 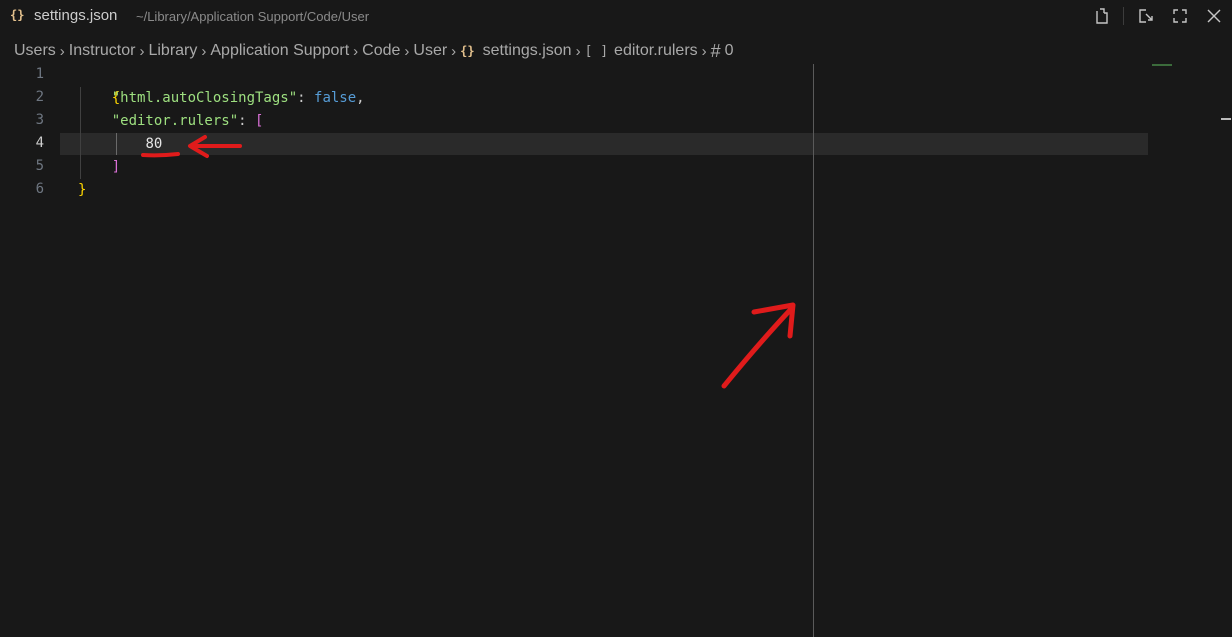 I want to click on json-key: "html.autoClosingTags", so click(x=204, y=98).